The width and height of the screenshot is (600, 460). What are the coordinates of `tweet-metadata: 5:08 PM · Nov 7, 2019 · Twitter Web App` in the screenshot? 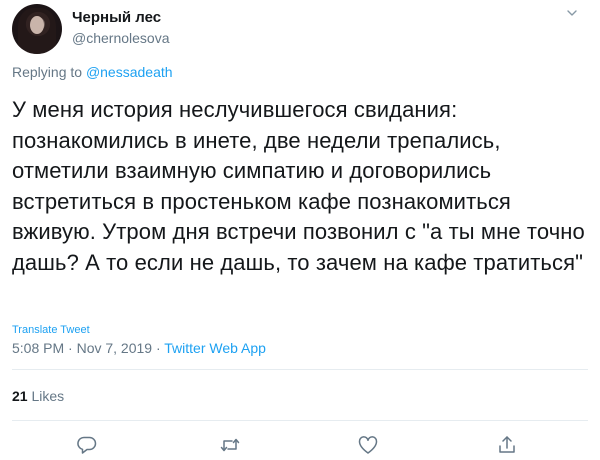 It's located at (139, 348).